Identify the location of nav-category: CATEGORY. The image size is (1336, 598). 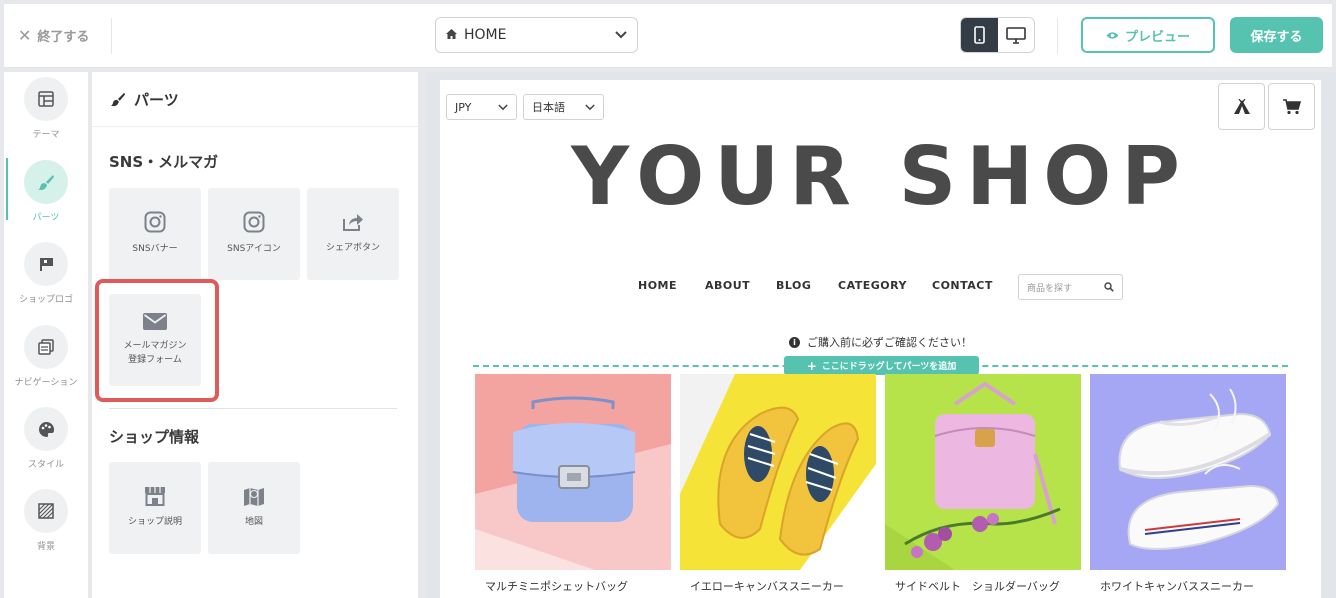
(872, 285).